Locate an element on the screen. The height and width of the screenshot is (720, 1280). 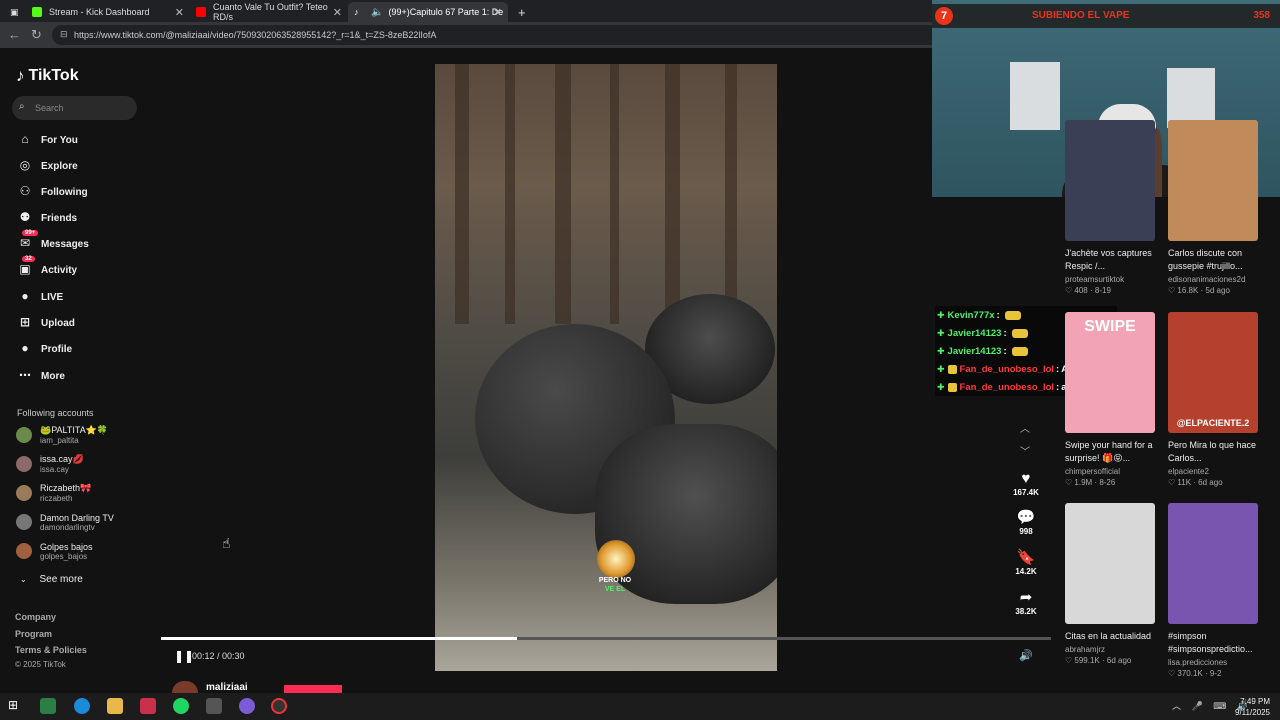
windows-taskbar: ⊞ ︿ 🎤 ⌨ 🔊 7:49 PM 9/11/2025 is located at coordinates (640, 706).